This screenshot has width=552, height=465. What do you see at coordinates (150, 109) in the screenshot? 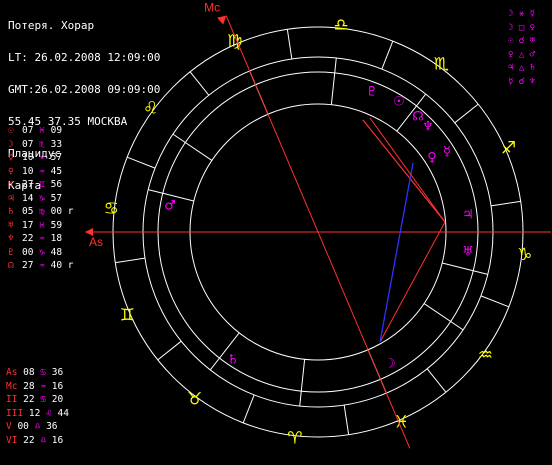
I see `sign-leo-icon: ♌` at bounding box center [150, 109].